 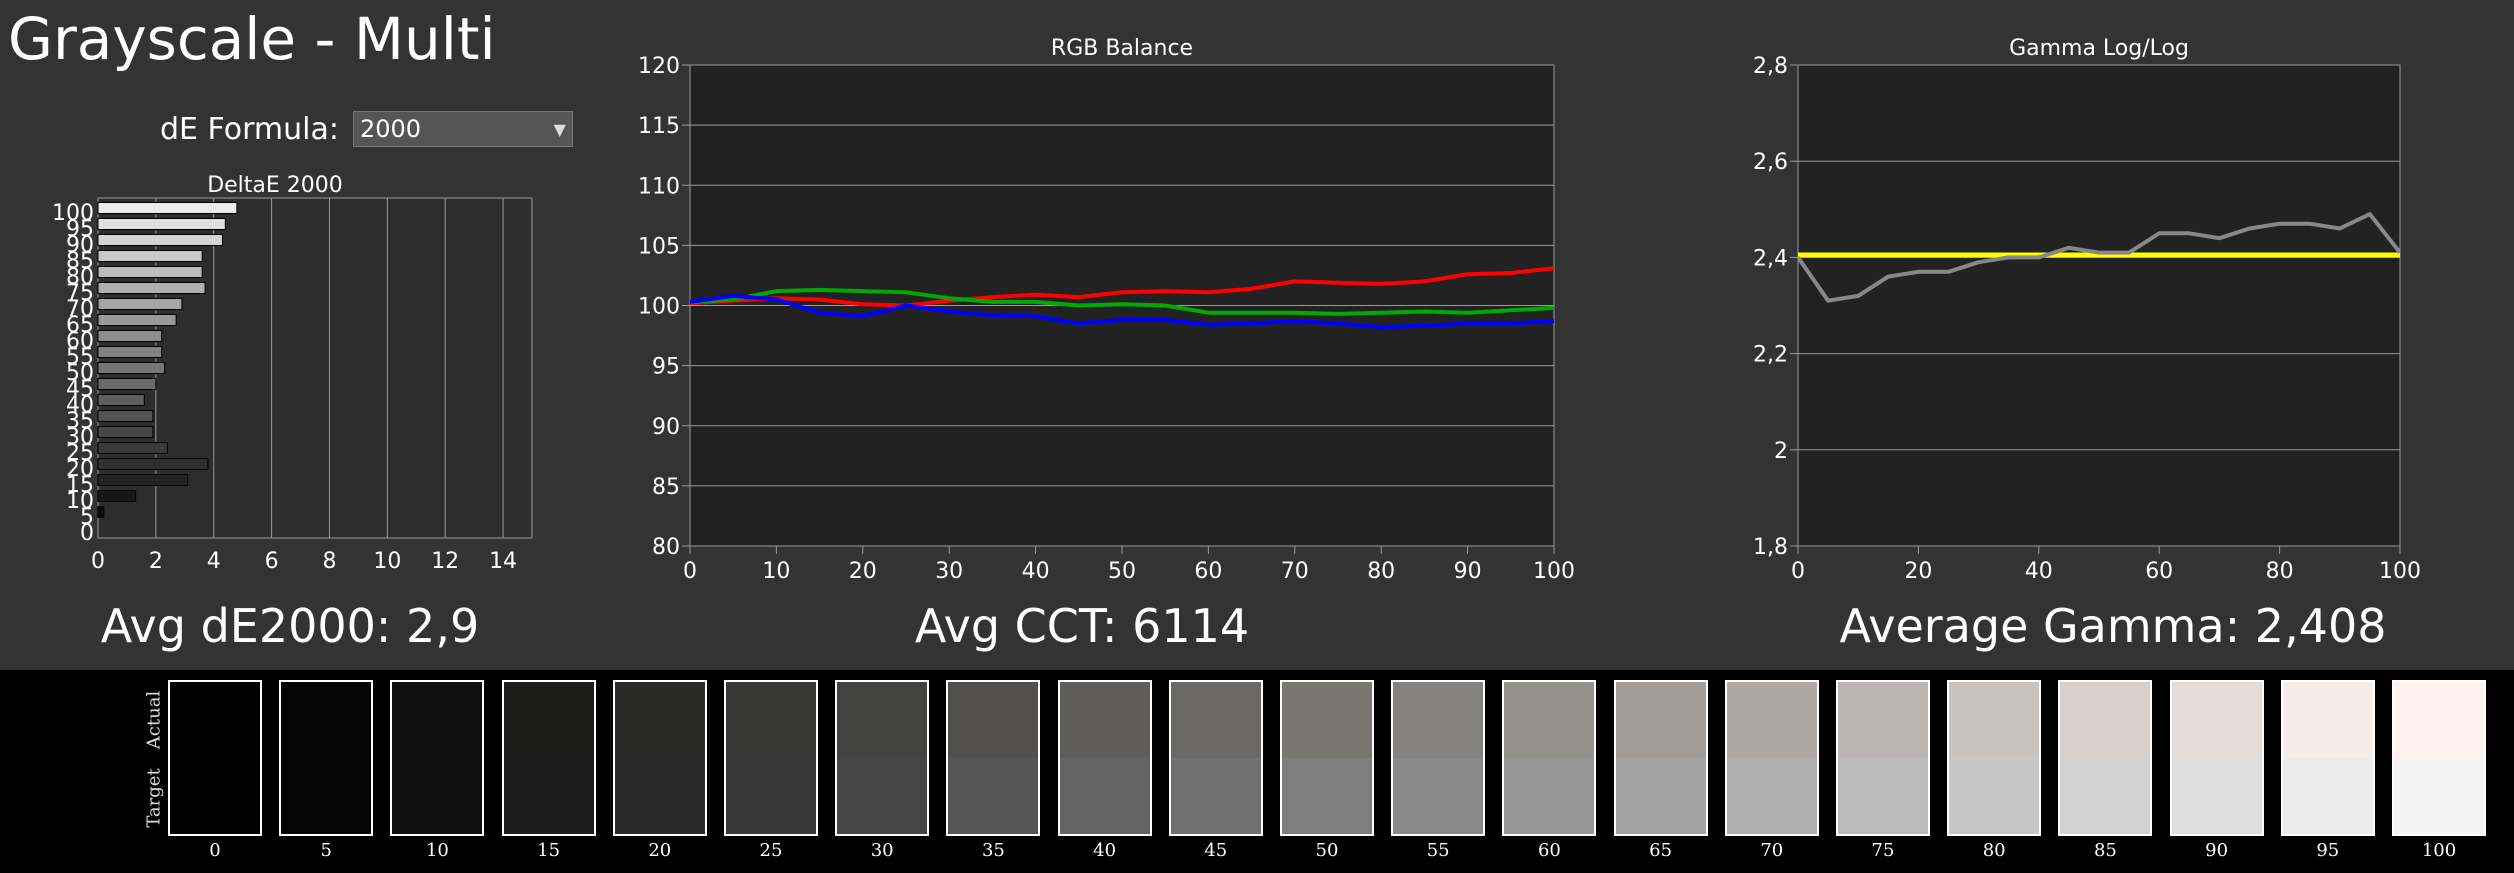 What do you see at coordinates (666, 367) in the screenshot?
I see `y-tick-label: 95` at bounding box center [666, 367].